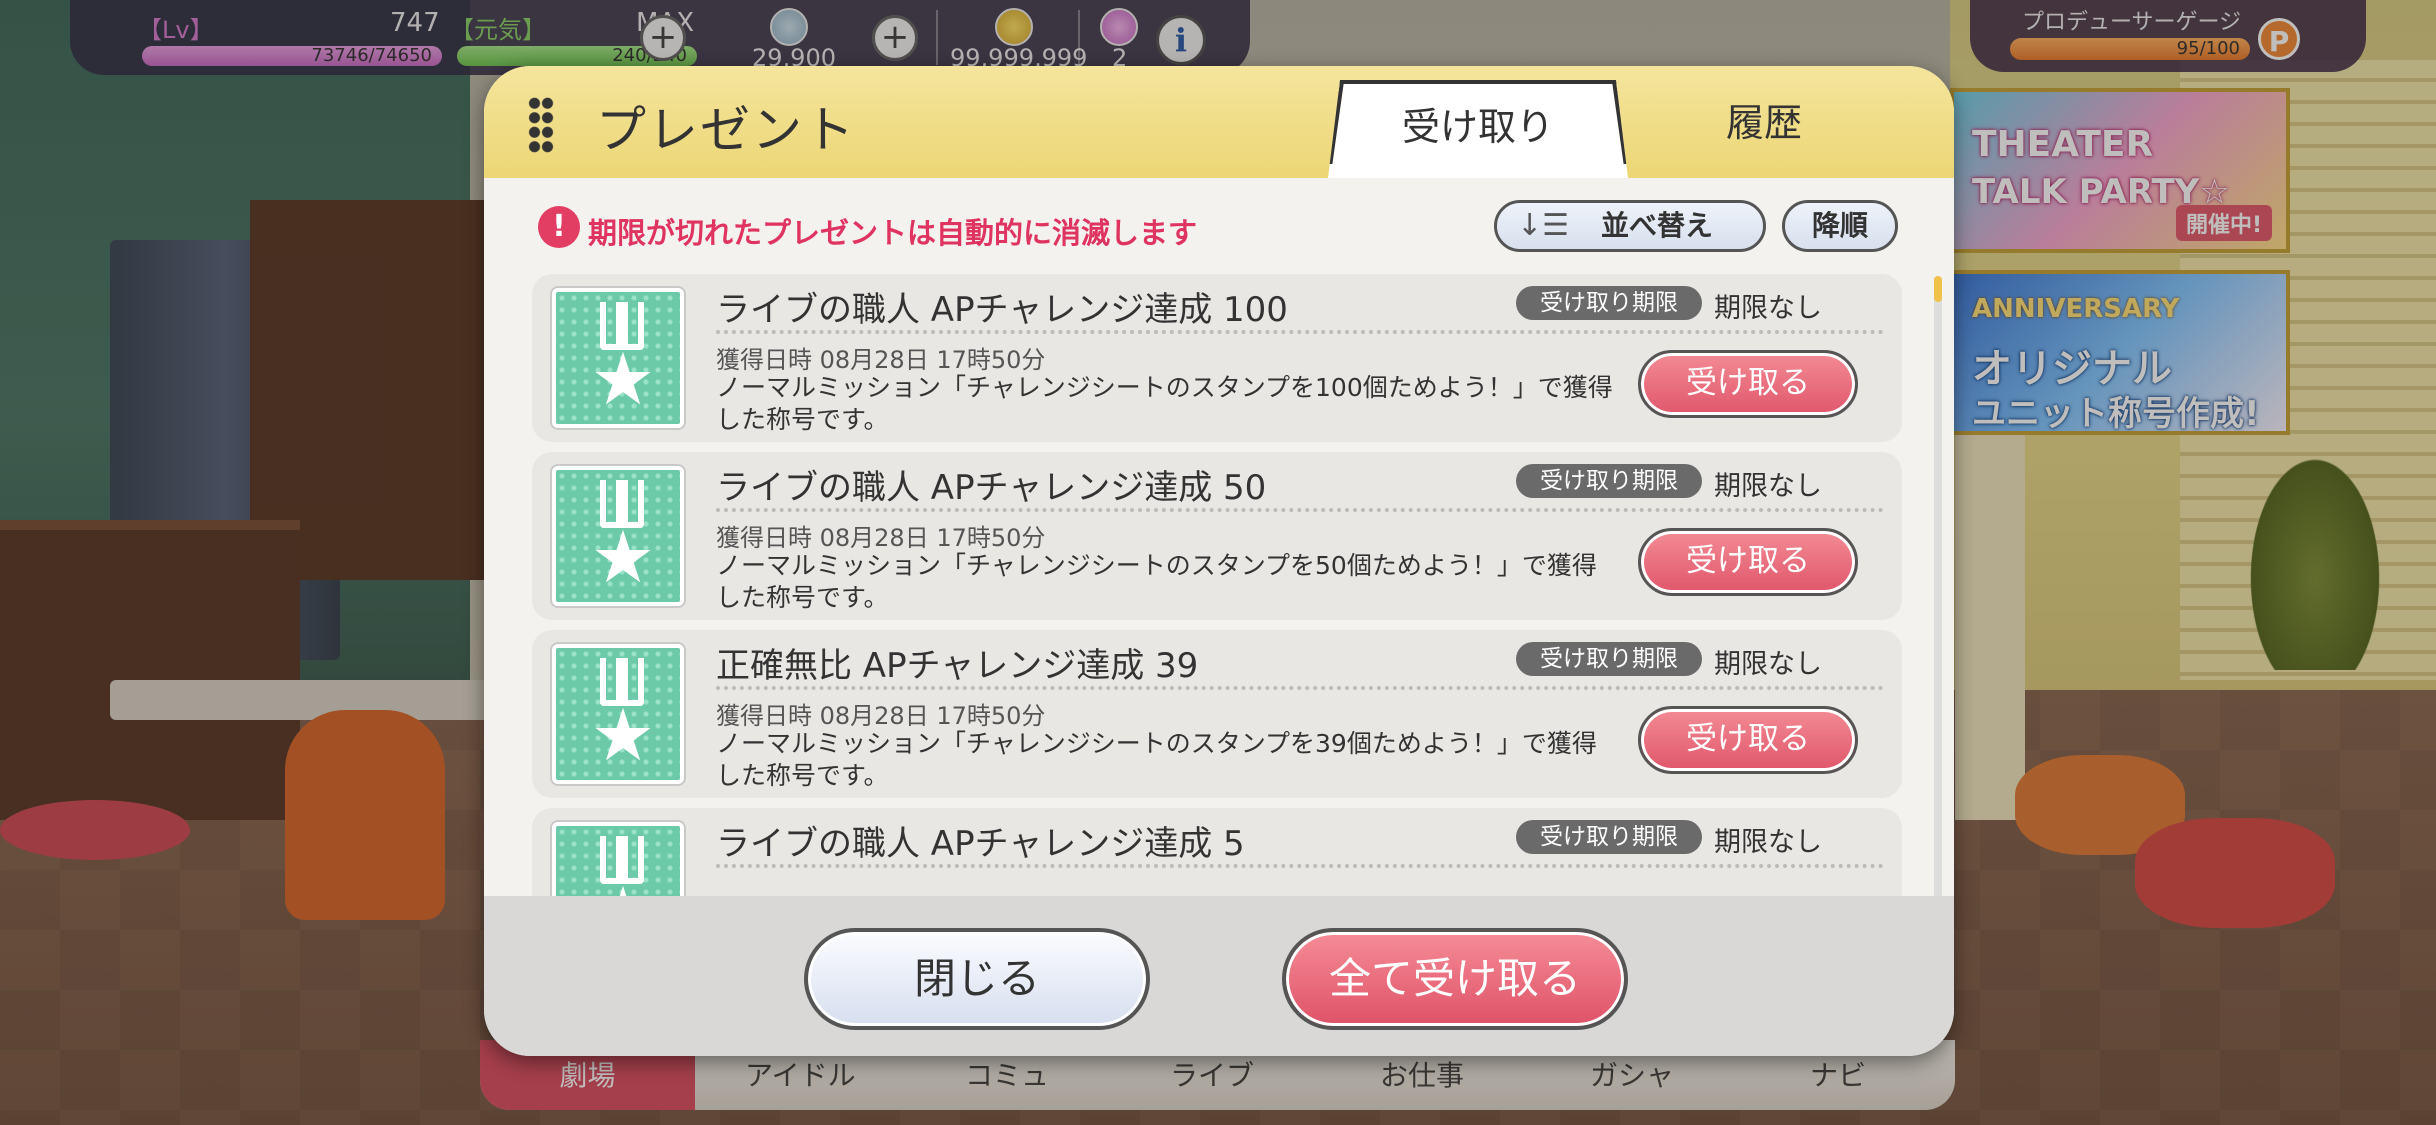  What do you see at coordinates (1764, 129) in the screenshot?
I see `tab-history: 履歴` at bounding box center [1764, 129].